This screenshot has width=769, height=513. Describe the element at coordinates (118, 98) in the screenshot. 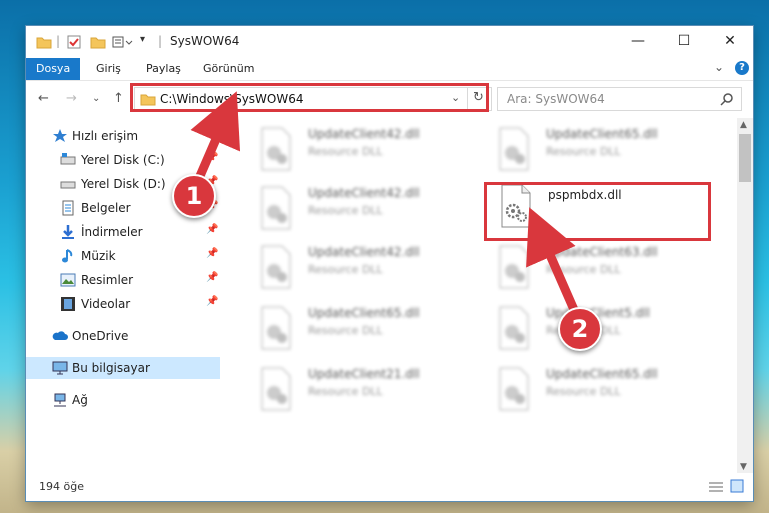

I see `up-button: ↑` at that location.